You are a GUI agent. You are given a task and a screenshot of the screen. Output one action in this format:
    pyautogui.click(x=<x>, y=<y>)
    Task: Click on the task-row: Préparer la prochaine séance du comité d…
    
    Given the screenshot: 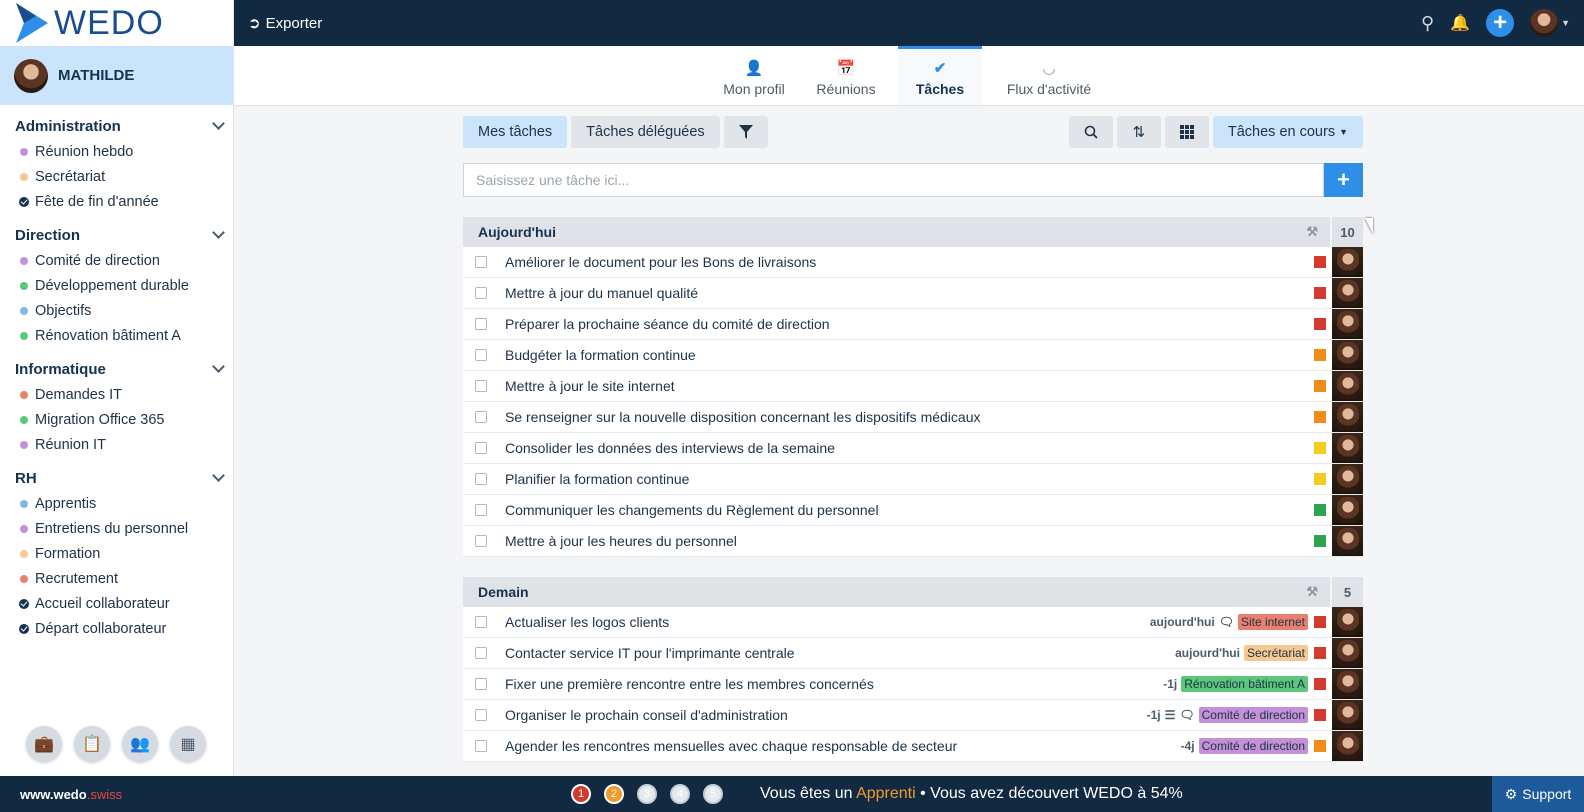 What is the action you would take?
    pyautogui.click(x=913, y=324)
    